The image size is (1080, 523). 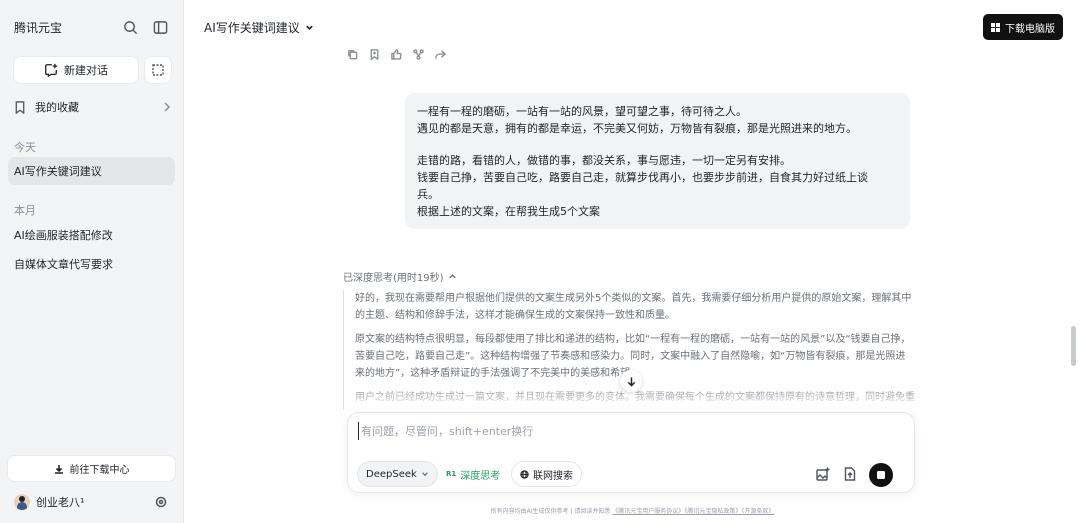 What do you see at coordinates (58, 469) in the screenshot?
I see `download-icon` at bounding box center [58, 469].